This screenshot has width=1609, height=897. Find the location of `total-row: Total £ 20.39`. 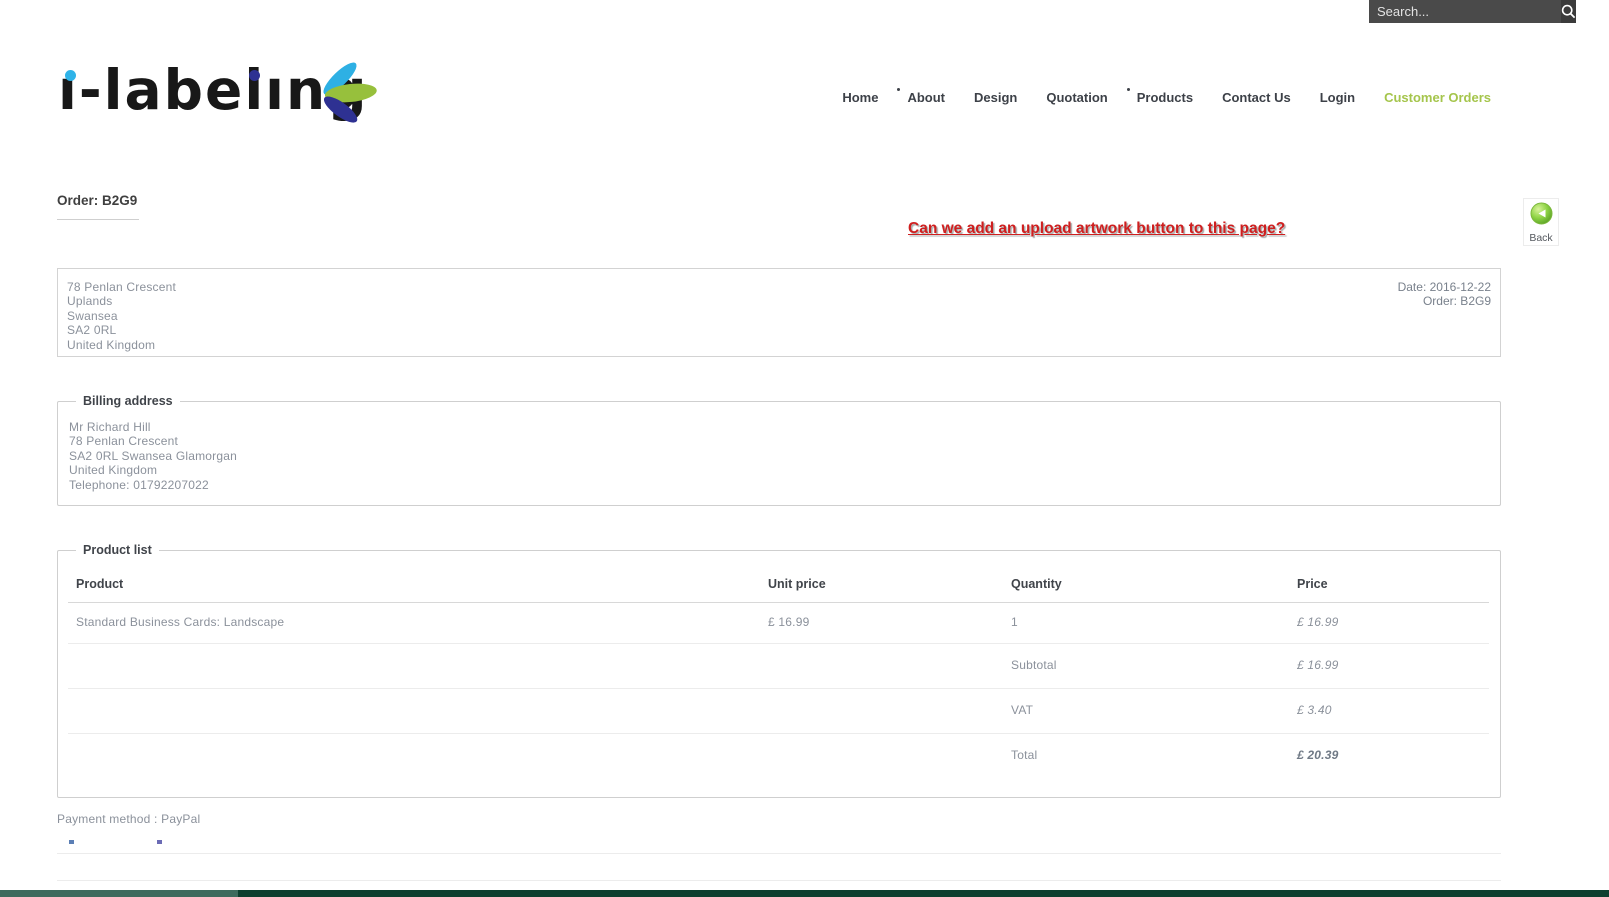

total-row: Total £ 20.39 is located at coordinates (778, 756).